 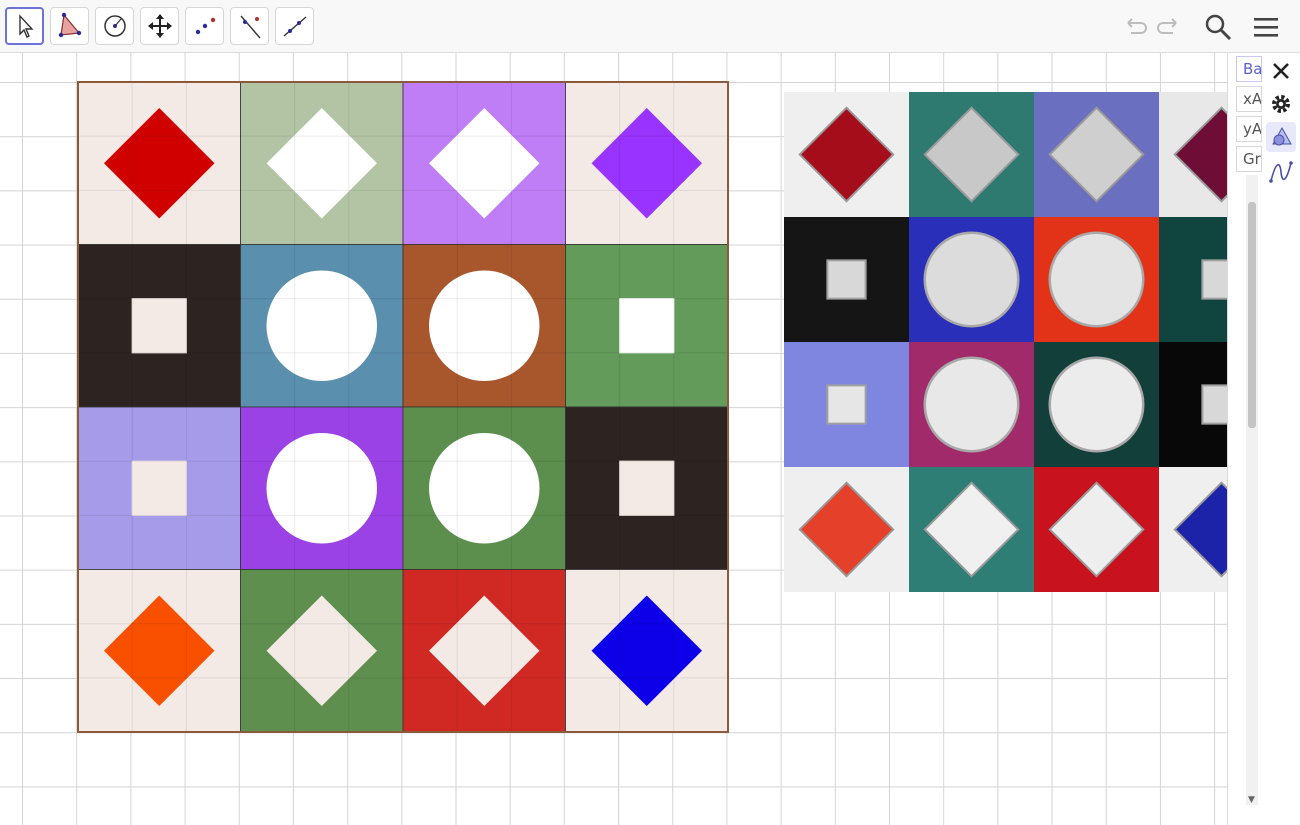 I want to click on segment-tool-button, so click(x=294, y=26).